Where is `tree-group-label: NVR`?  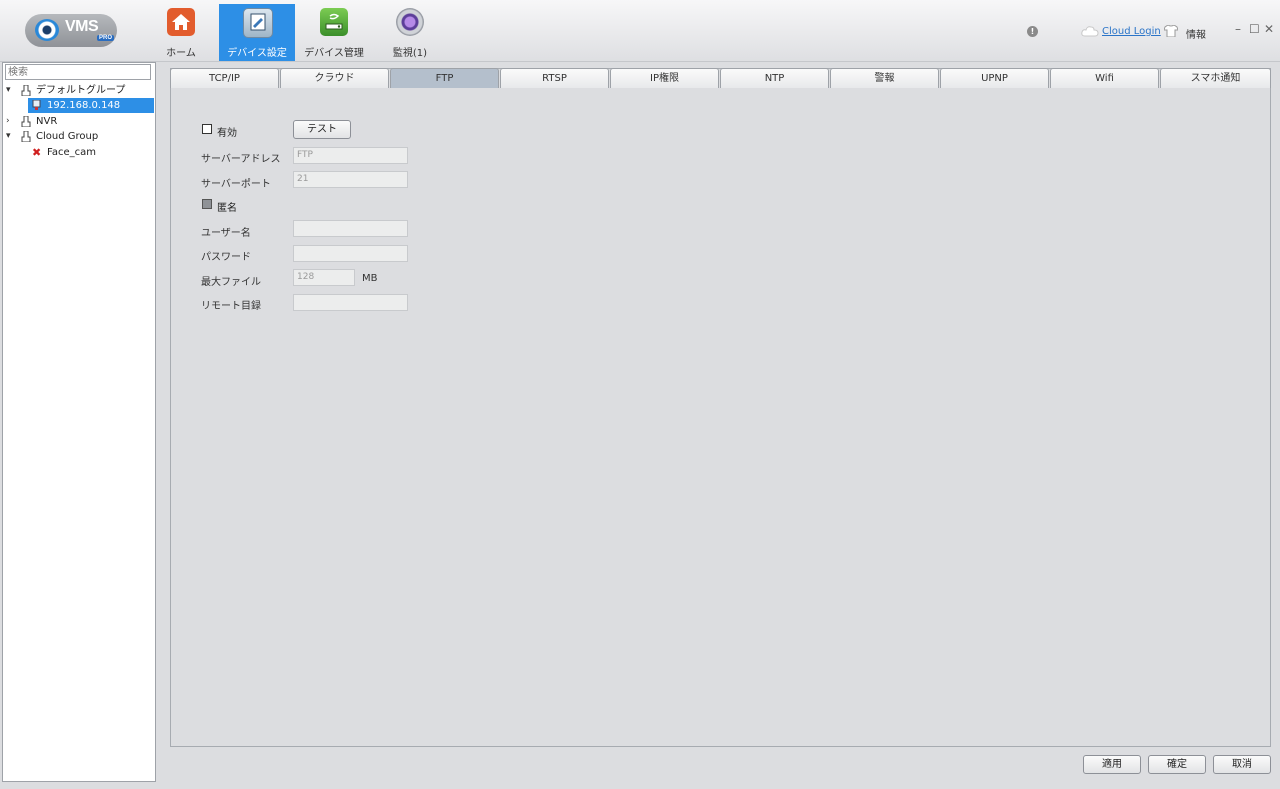 tree-group-label: NVR is located at coordinates (47, 121).